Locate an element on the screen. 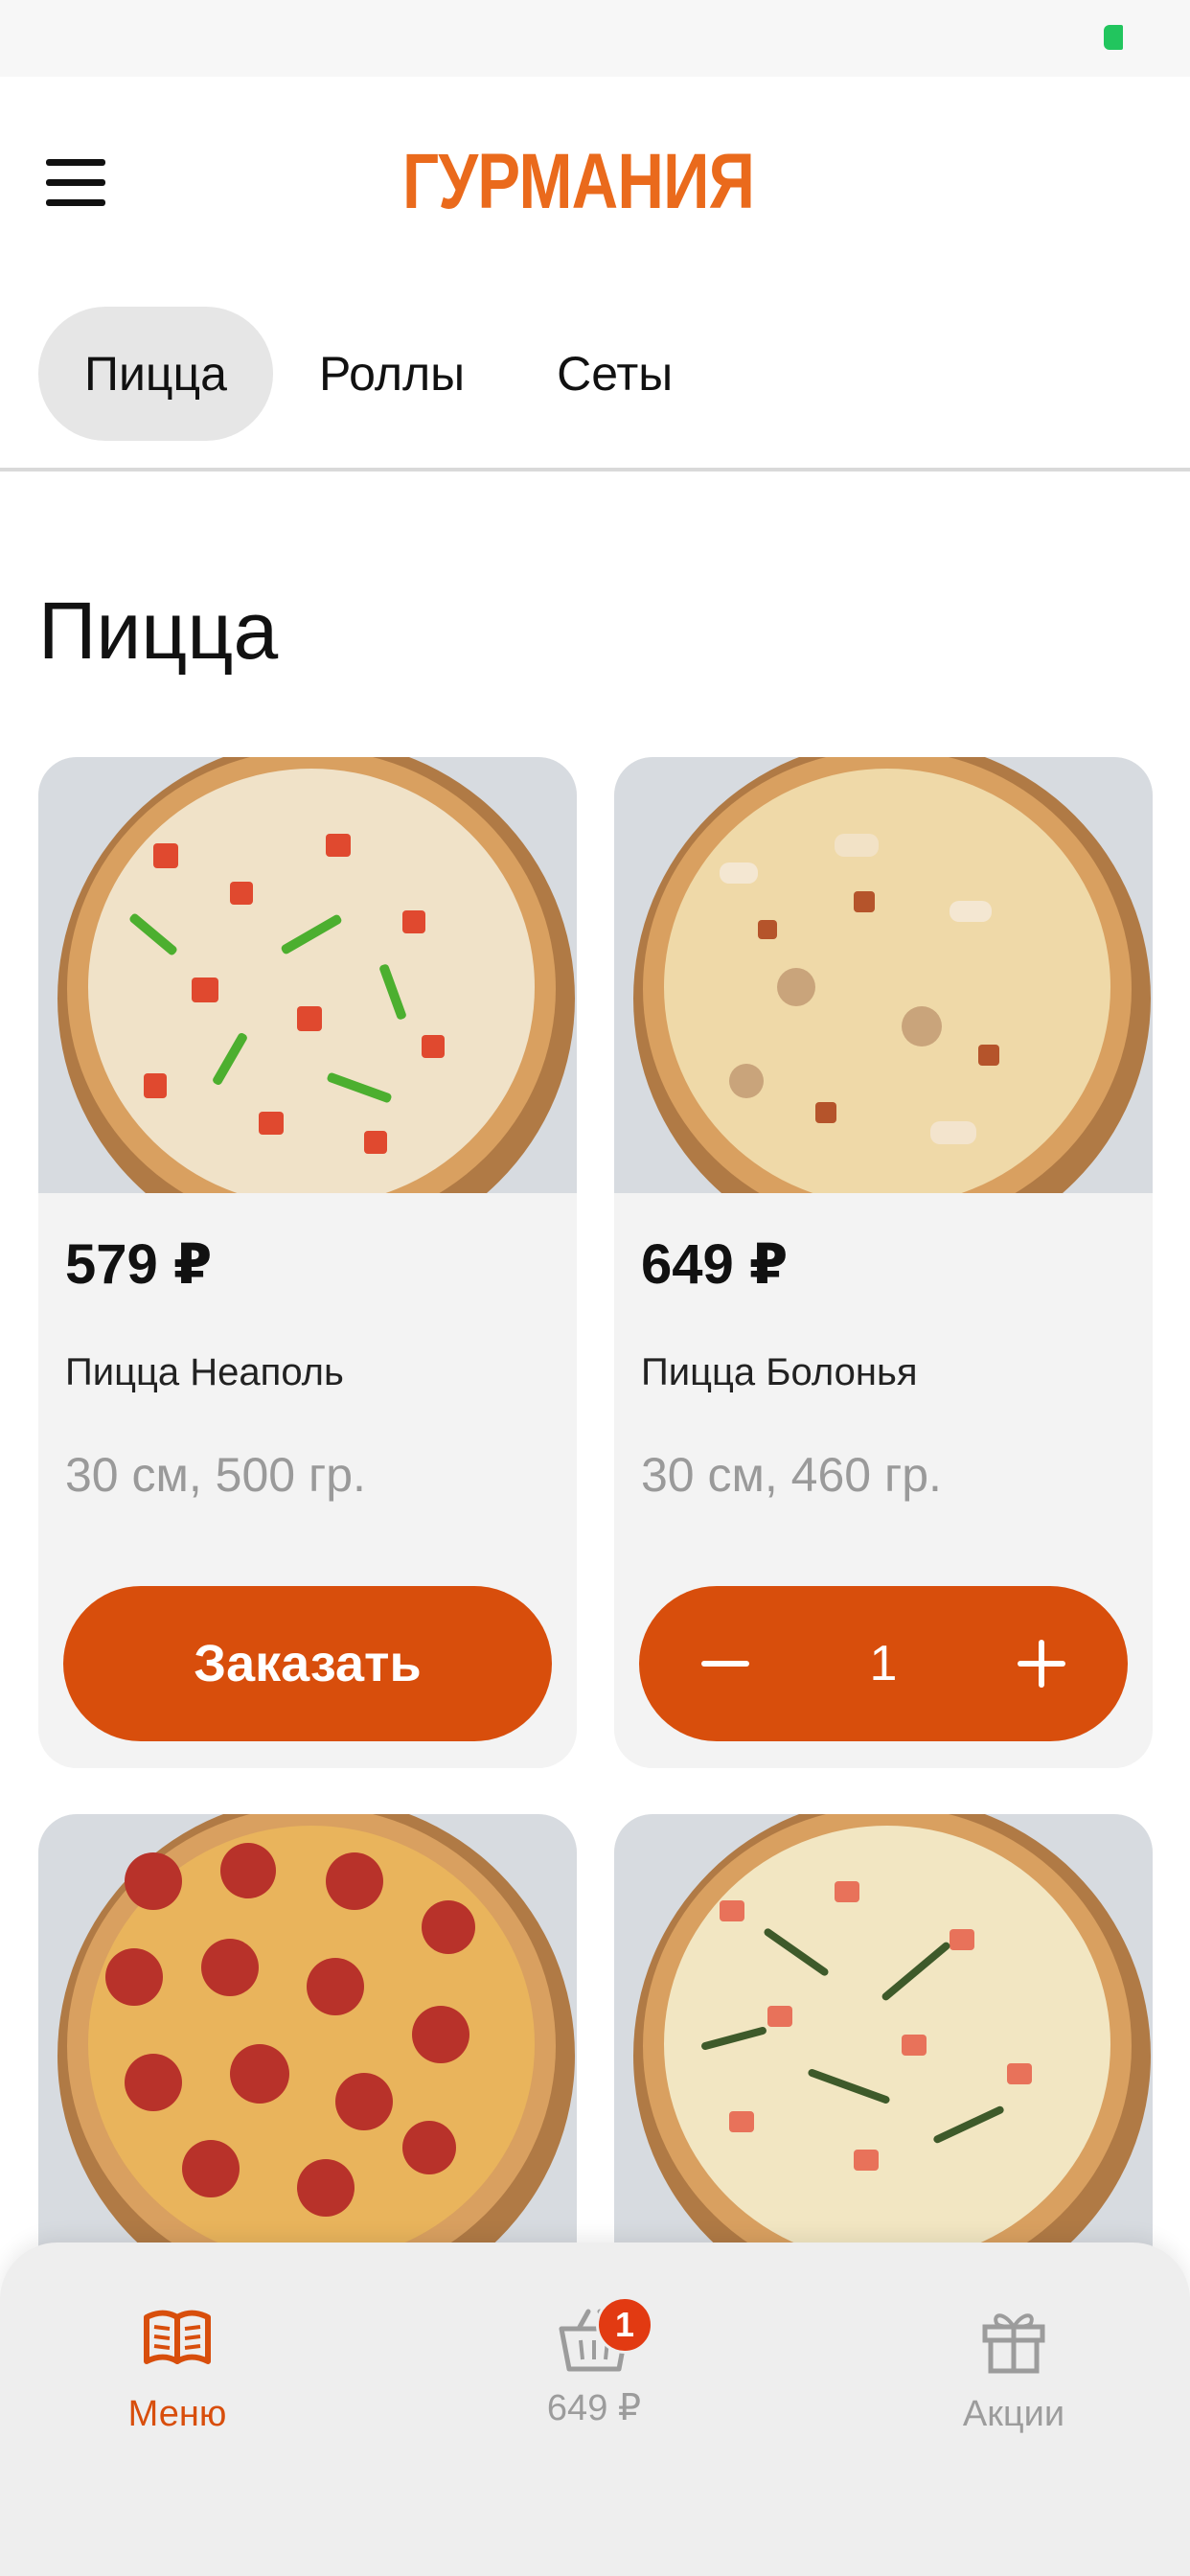 The height and width of the screenshot is (2576, 1190). brand-logo: ГУРМАНИЯ is located at coordinates (596, 182).